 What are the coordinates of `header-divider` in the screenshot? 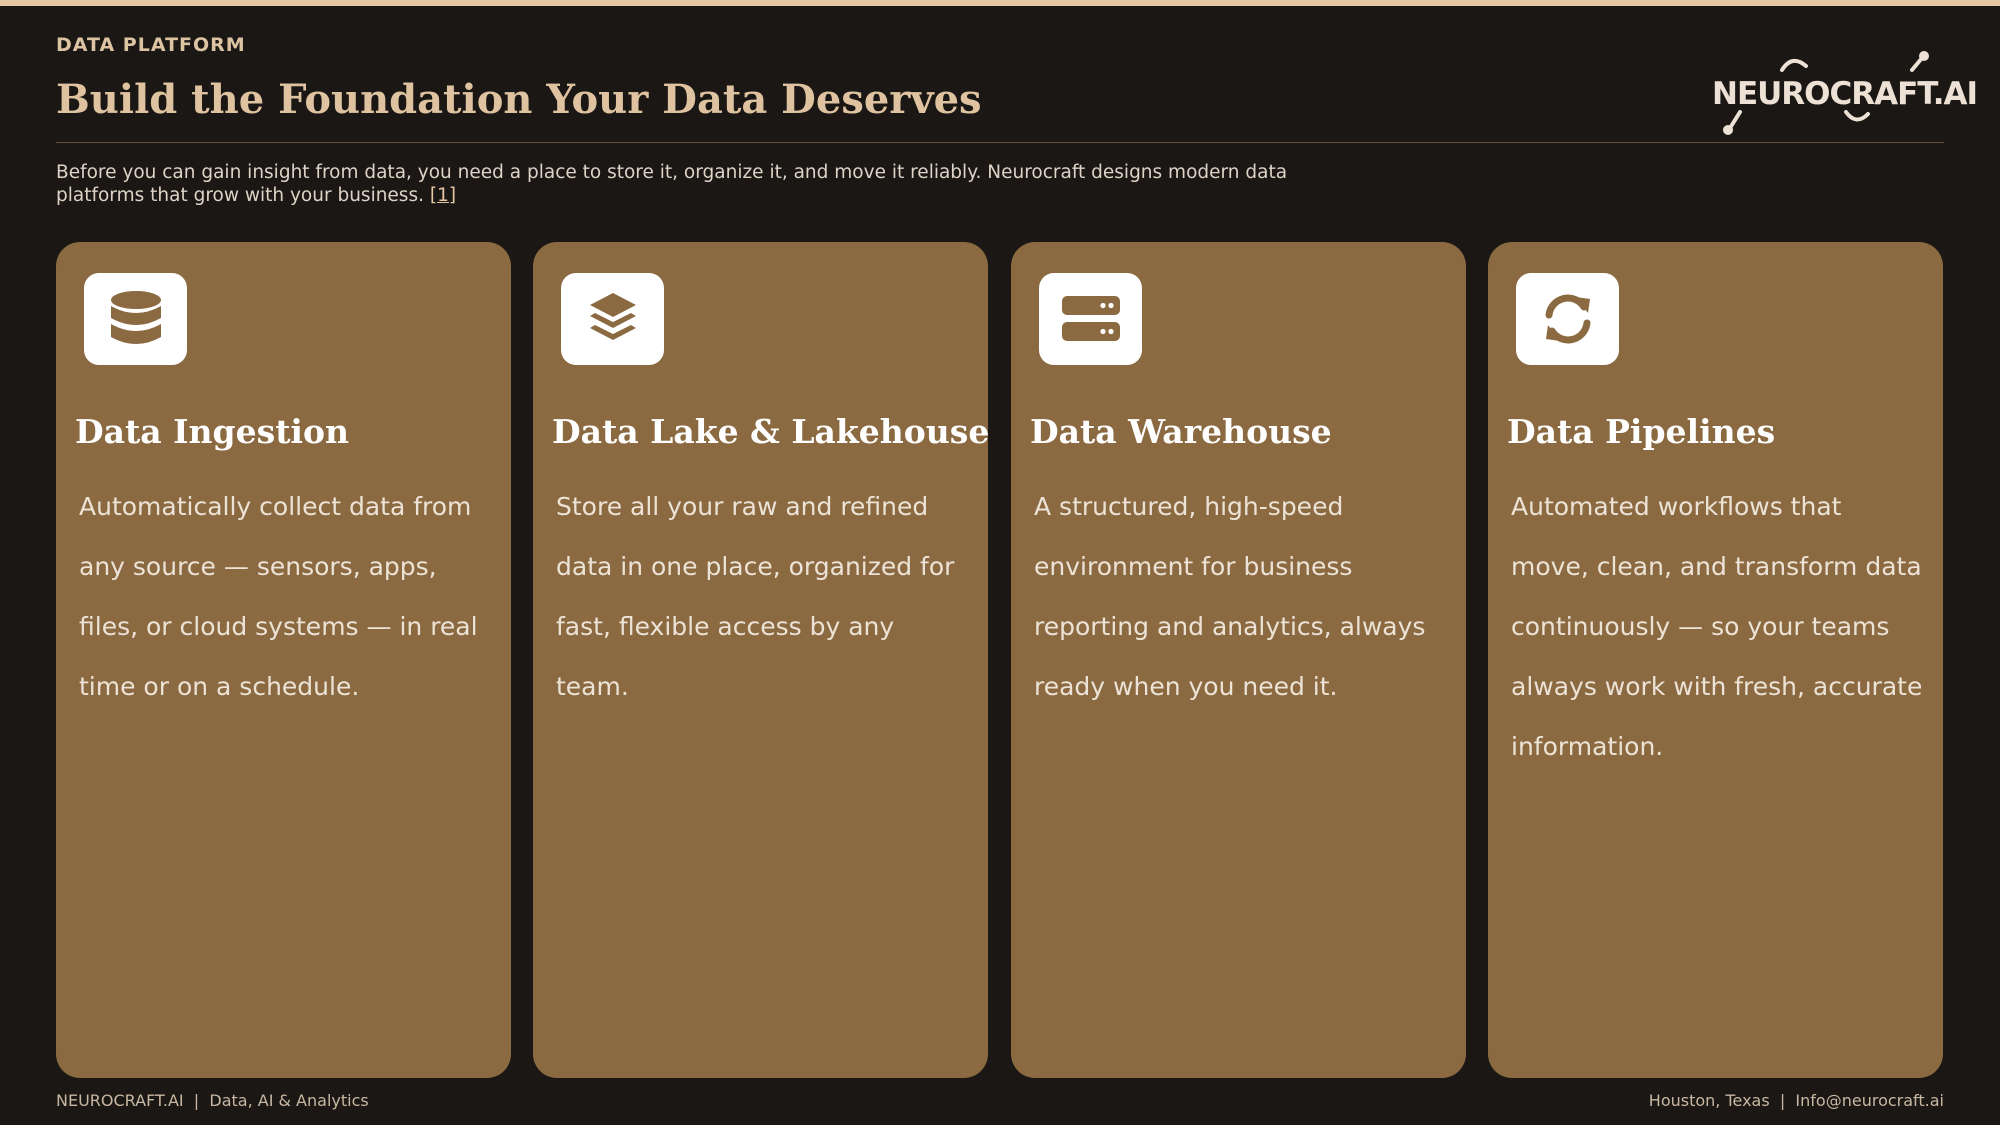 It's located at (1000, 142).